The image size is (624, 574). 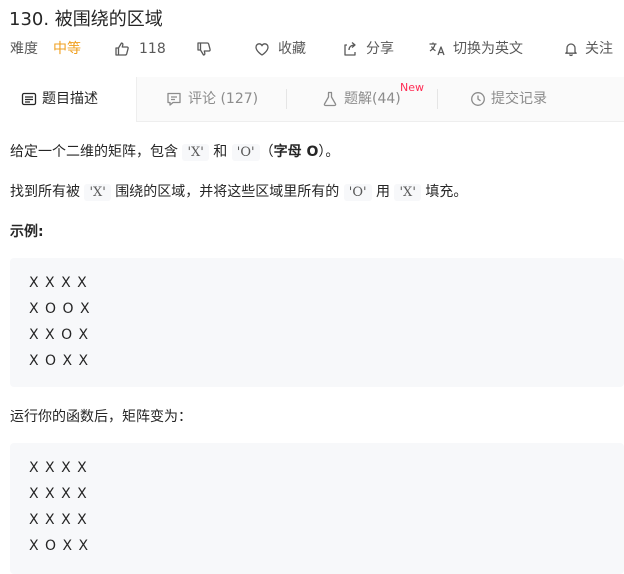 I want to click on text-segment: ）。, so click(x=329, y=152).